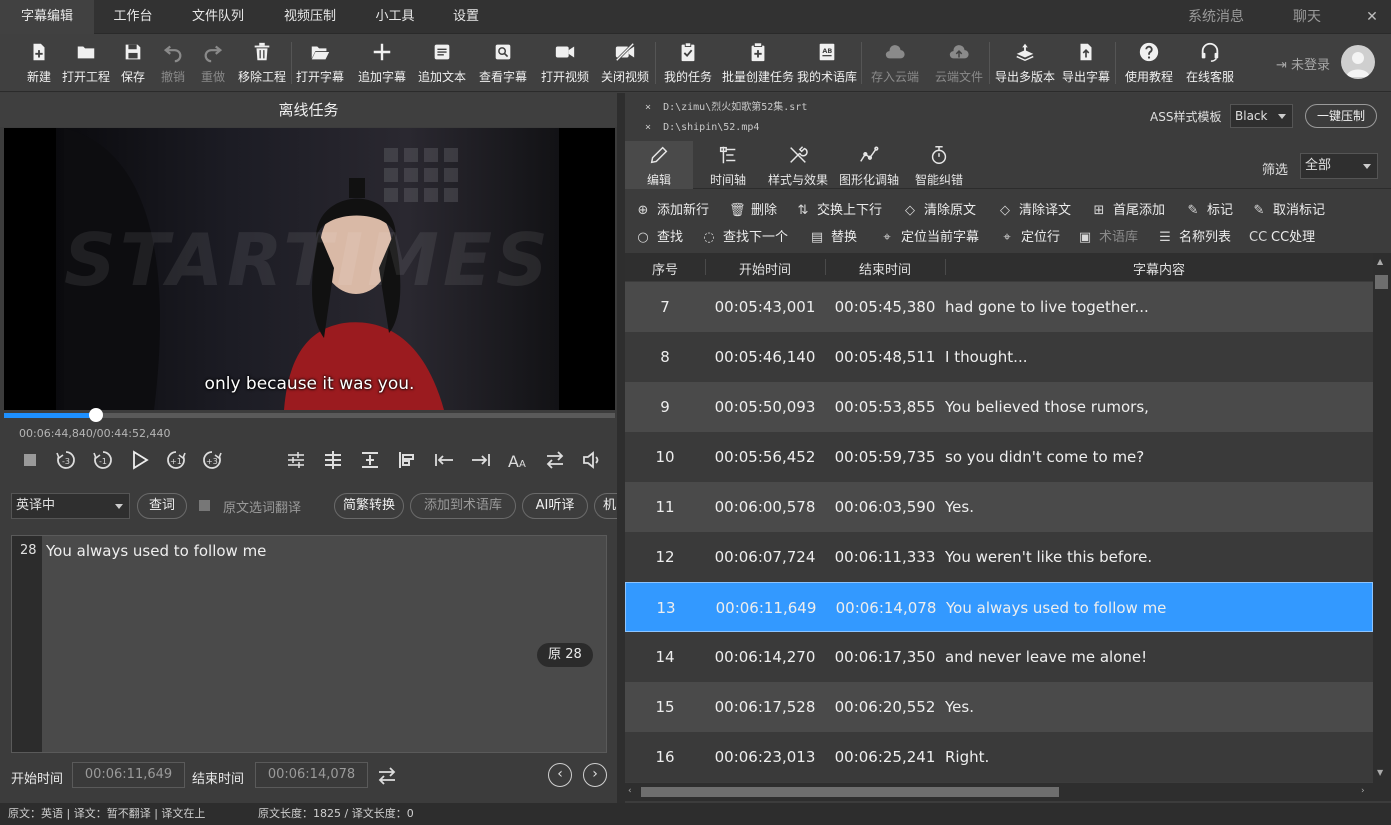  I want to click on toolbar-button-cloud: 存入云端, so click(895, 63).